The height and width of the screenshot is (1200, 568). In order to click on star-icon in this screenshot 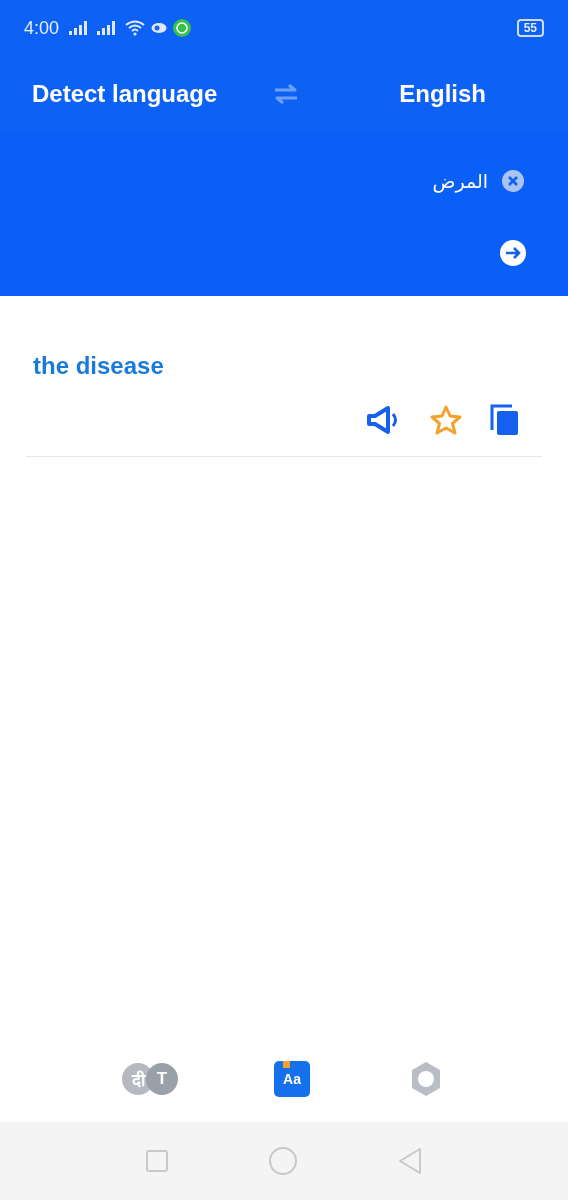, I will do `click(446, 420)`.